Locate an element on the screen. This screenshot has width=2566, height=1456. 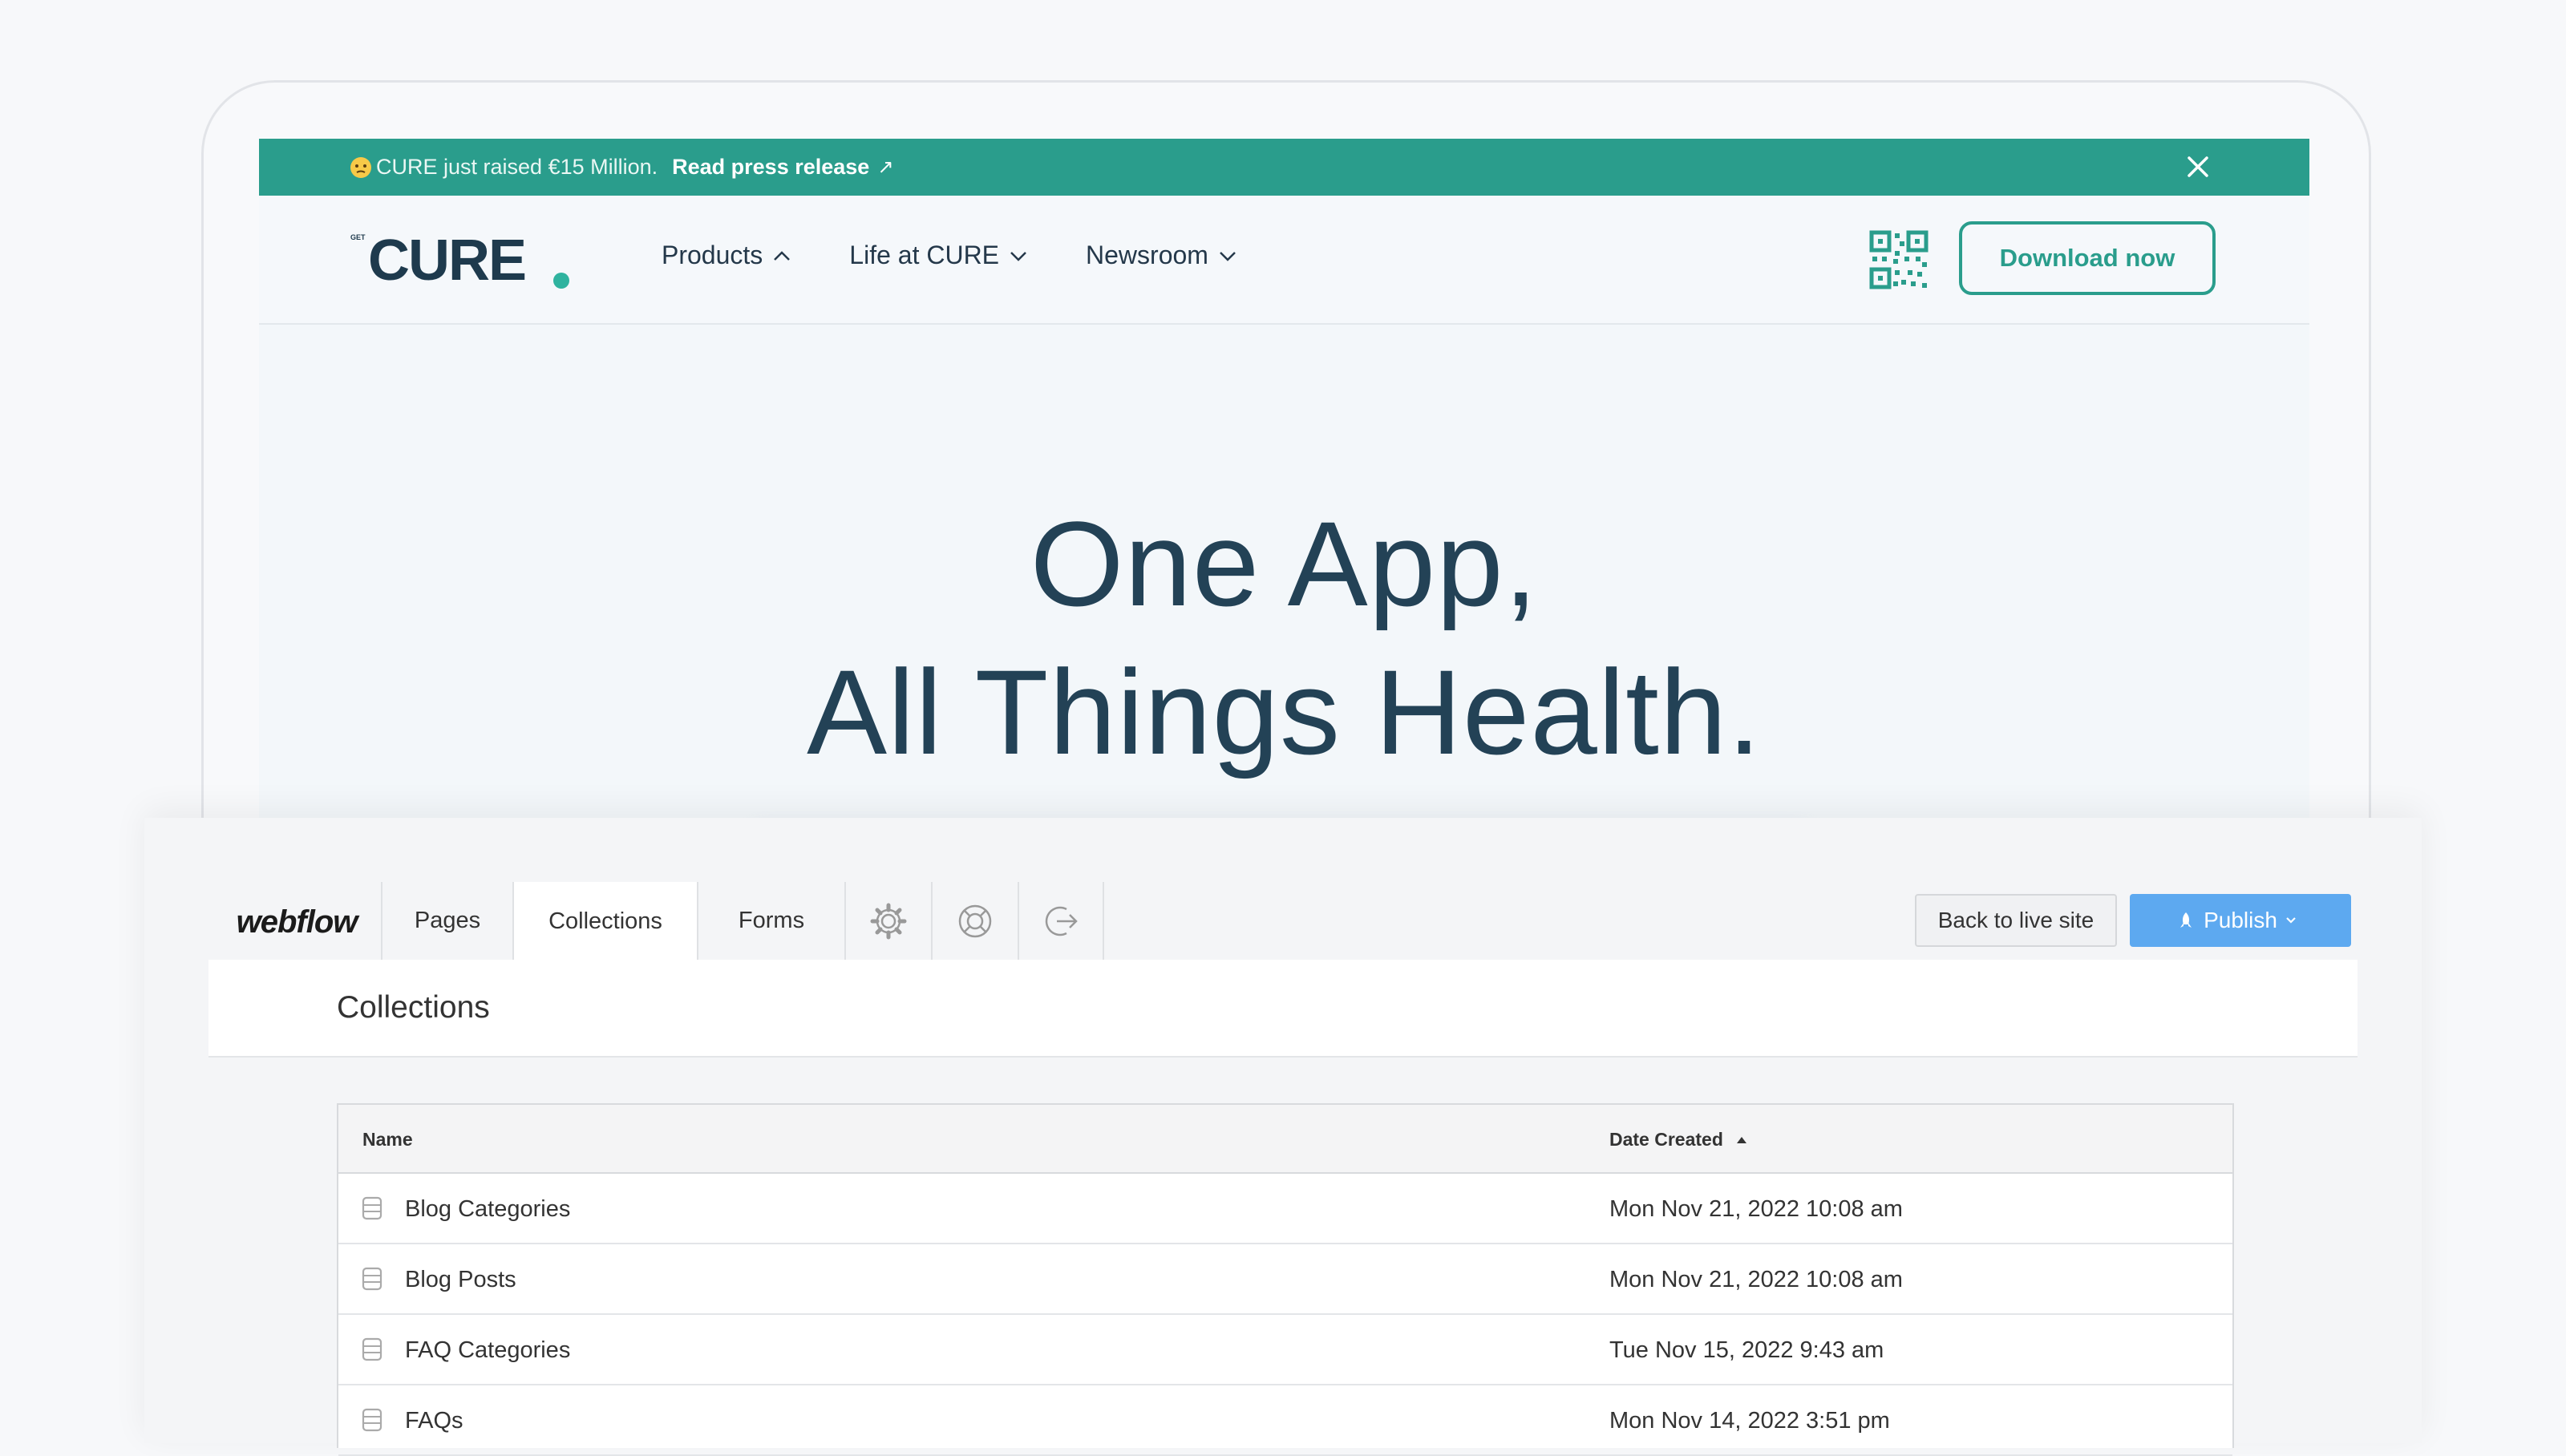
table-row: FAQ Categories Tue Nov 15, 2022 9:43 am is located at coordinates (1285, 1350).